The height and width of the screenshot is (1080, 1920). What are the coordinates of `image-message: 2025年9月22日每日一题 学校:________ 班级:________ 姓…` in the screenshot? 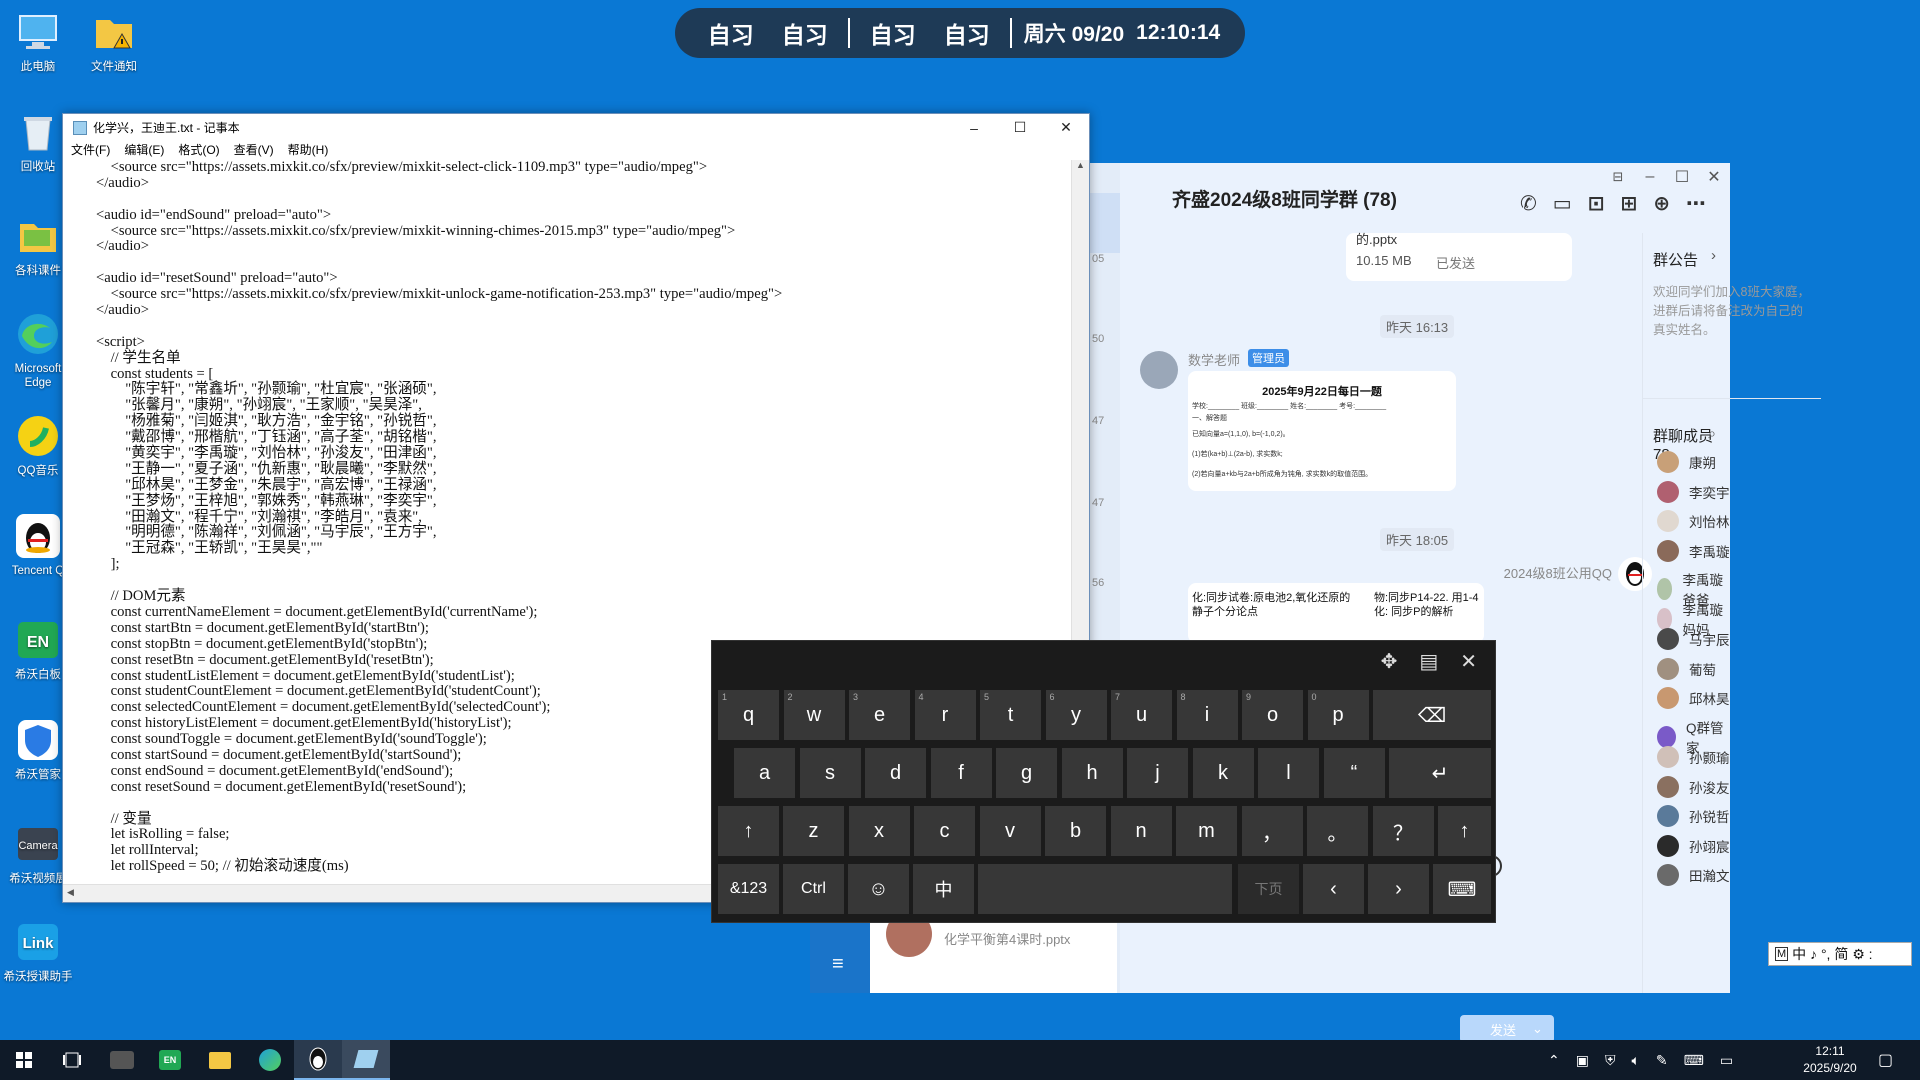 It's located at (1322, 431).